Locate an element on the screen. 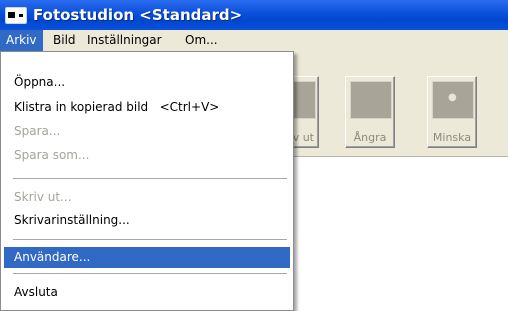  window-title: Fotostudion <Standard> is located at coordinates (138, 15).